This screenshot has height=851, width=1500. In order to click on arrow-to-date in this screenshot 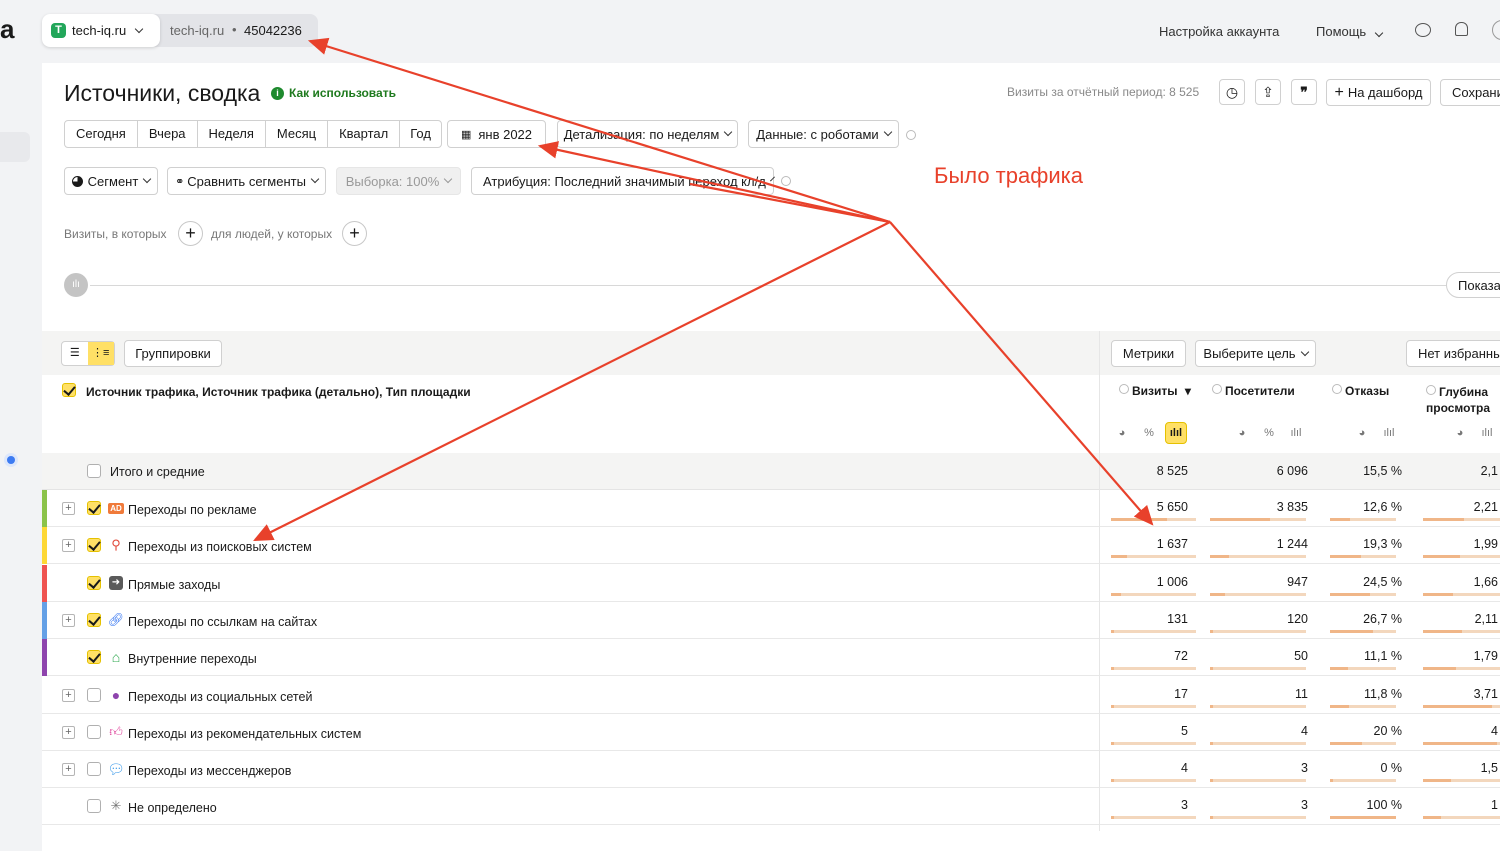, I will do `click(714, 182)`.